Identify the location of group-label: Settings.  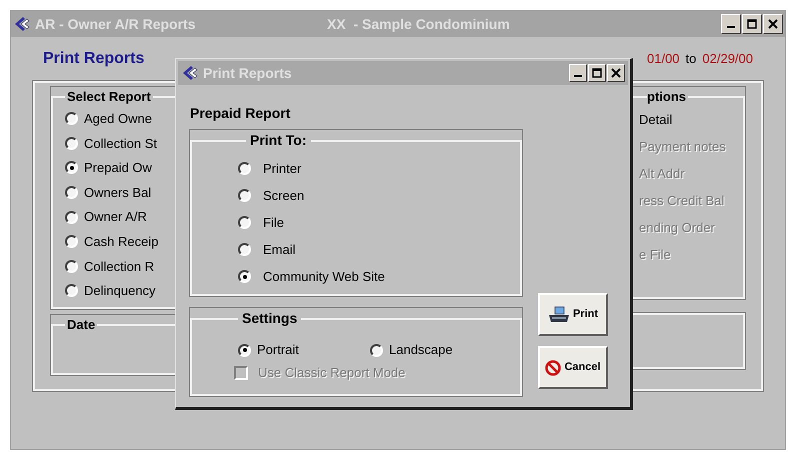
(269, 318).